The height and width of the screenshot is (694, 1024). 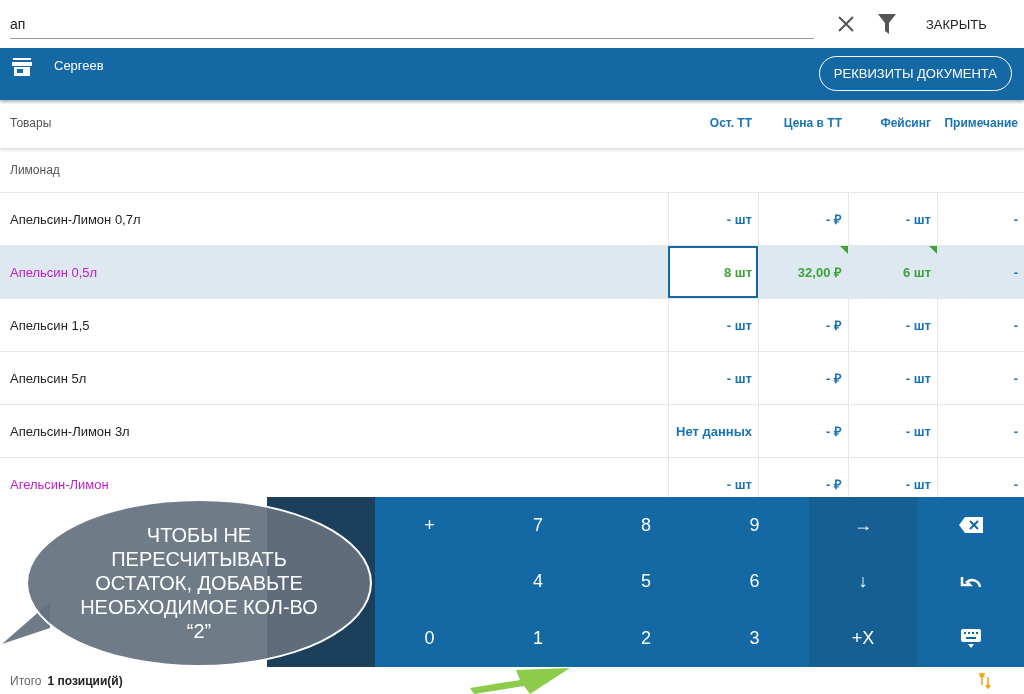 What do you see at coordinates (429, 638) in the screenshot?
I see `keypad-key: 0` at bounding box center [429, 638].